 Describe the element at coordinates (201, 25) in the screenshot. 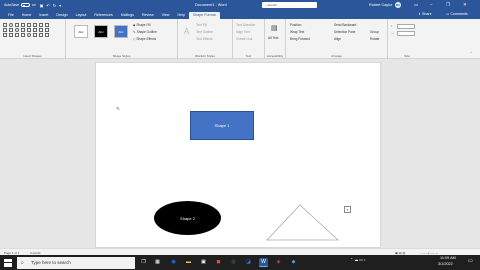

I see `text-fill-button: Text Fill` at that location.